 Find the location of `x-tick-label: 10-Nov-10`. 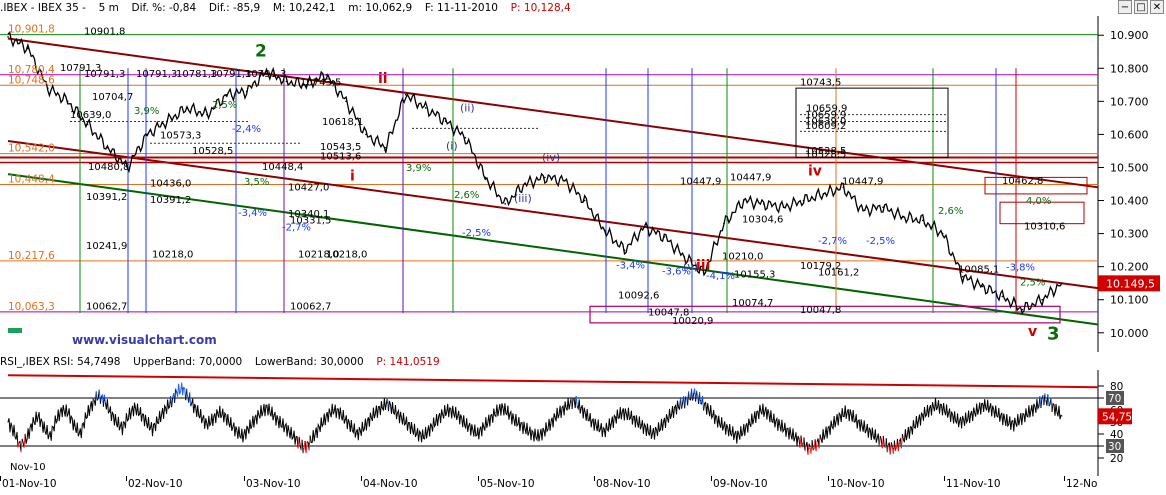

x-tick-label: 10-Nov-10 is located at coordinates (857, 484).